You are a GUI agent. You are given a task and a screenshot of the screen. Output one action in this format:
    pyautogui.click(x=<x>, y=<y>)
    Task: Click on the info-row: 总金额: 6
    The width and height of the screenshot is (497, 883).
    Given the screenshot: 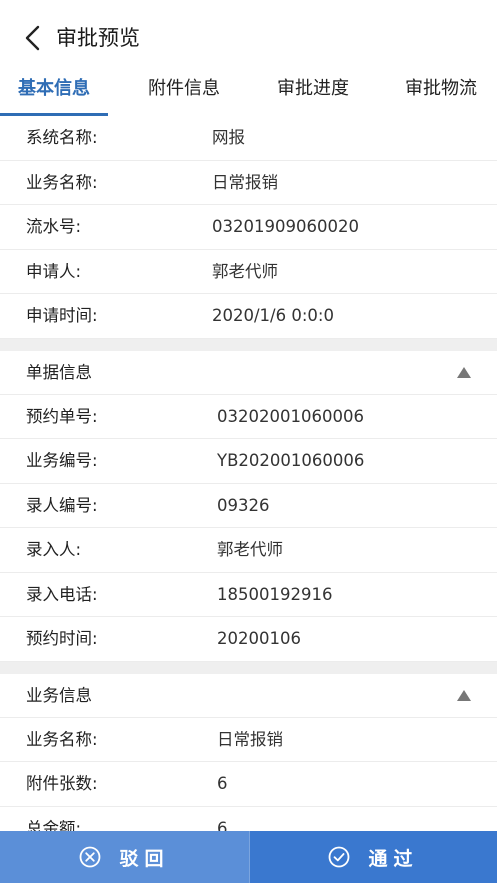 What is the action you would take?
    pyautogui.click(x=248, y=819)
    